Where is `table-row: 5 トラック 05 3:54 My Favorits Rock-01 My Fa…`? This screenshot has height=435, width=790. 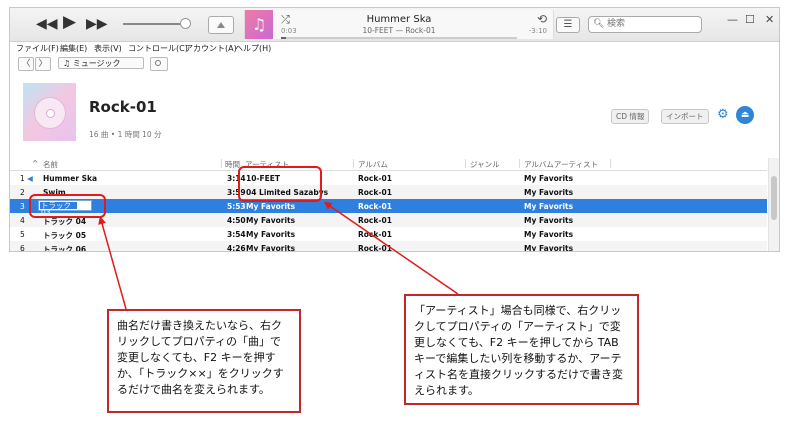
table-row: 5 トラック 05 3:54 My Favorits Rock-01 My Fa… is located at coordinates (388, 234).